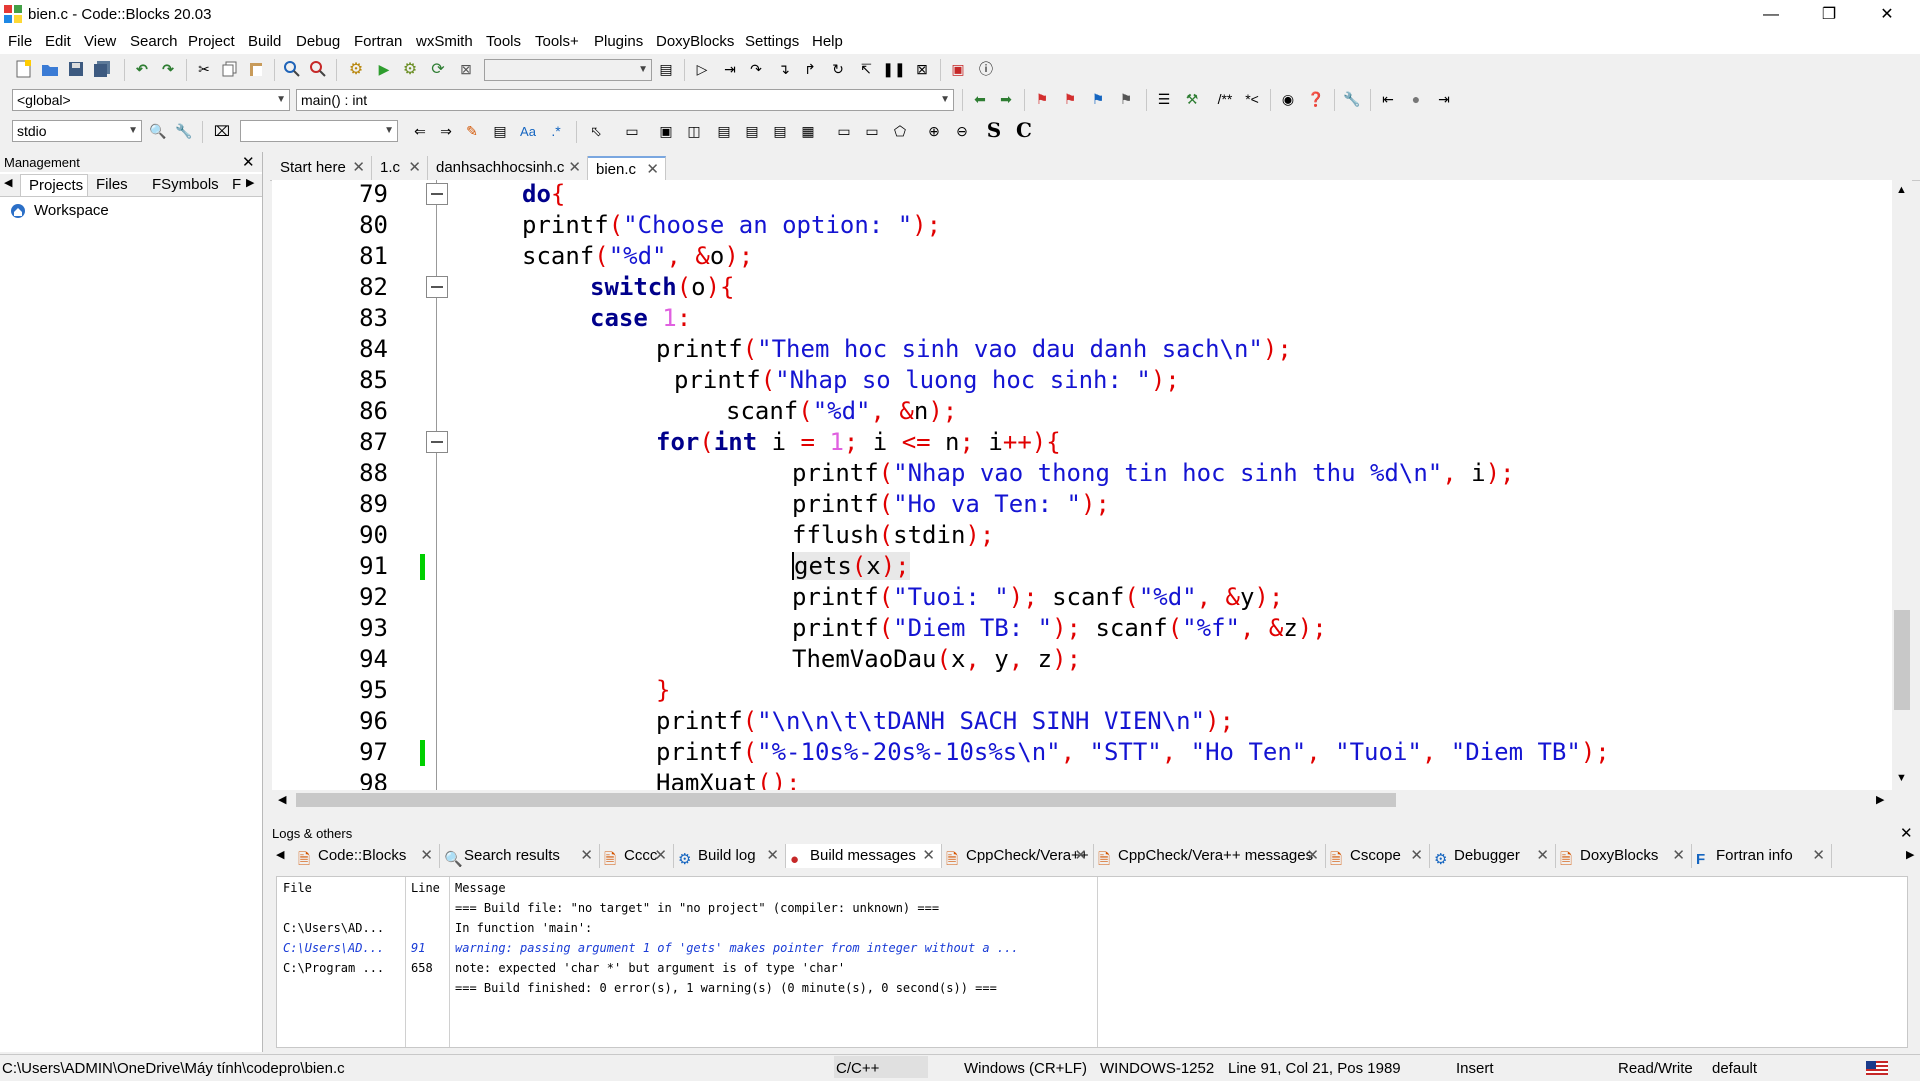 The width and height of the screenshot is (1920, 1081). Describe the element at coordinates (1252, 99) in the screenshot. I see `line-comment-icon: *<` at that location.